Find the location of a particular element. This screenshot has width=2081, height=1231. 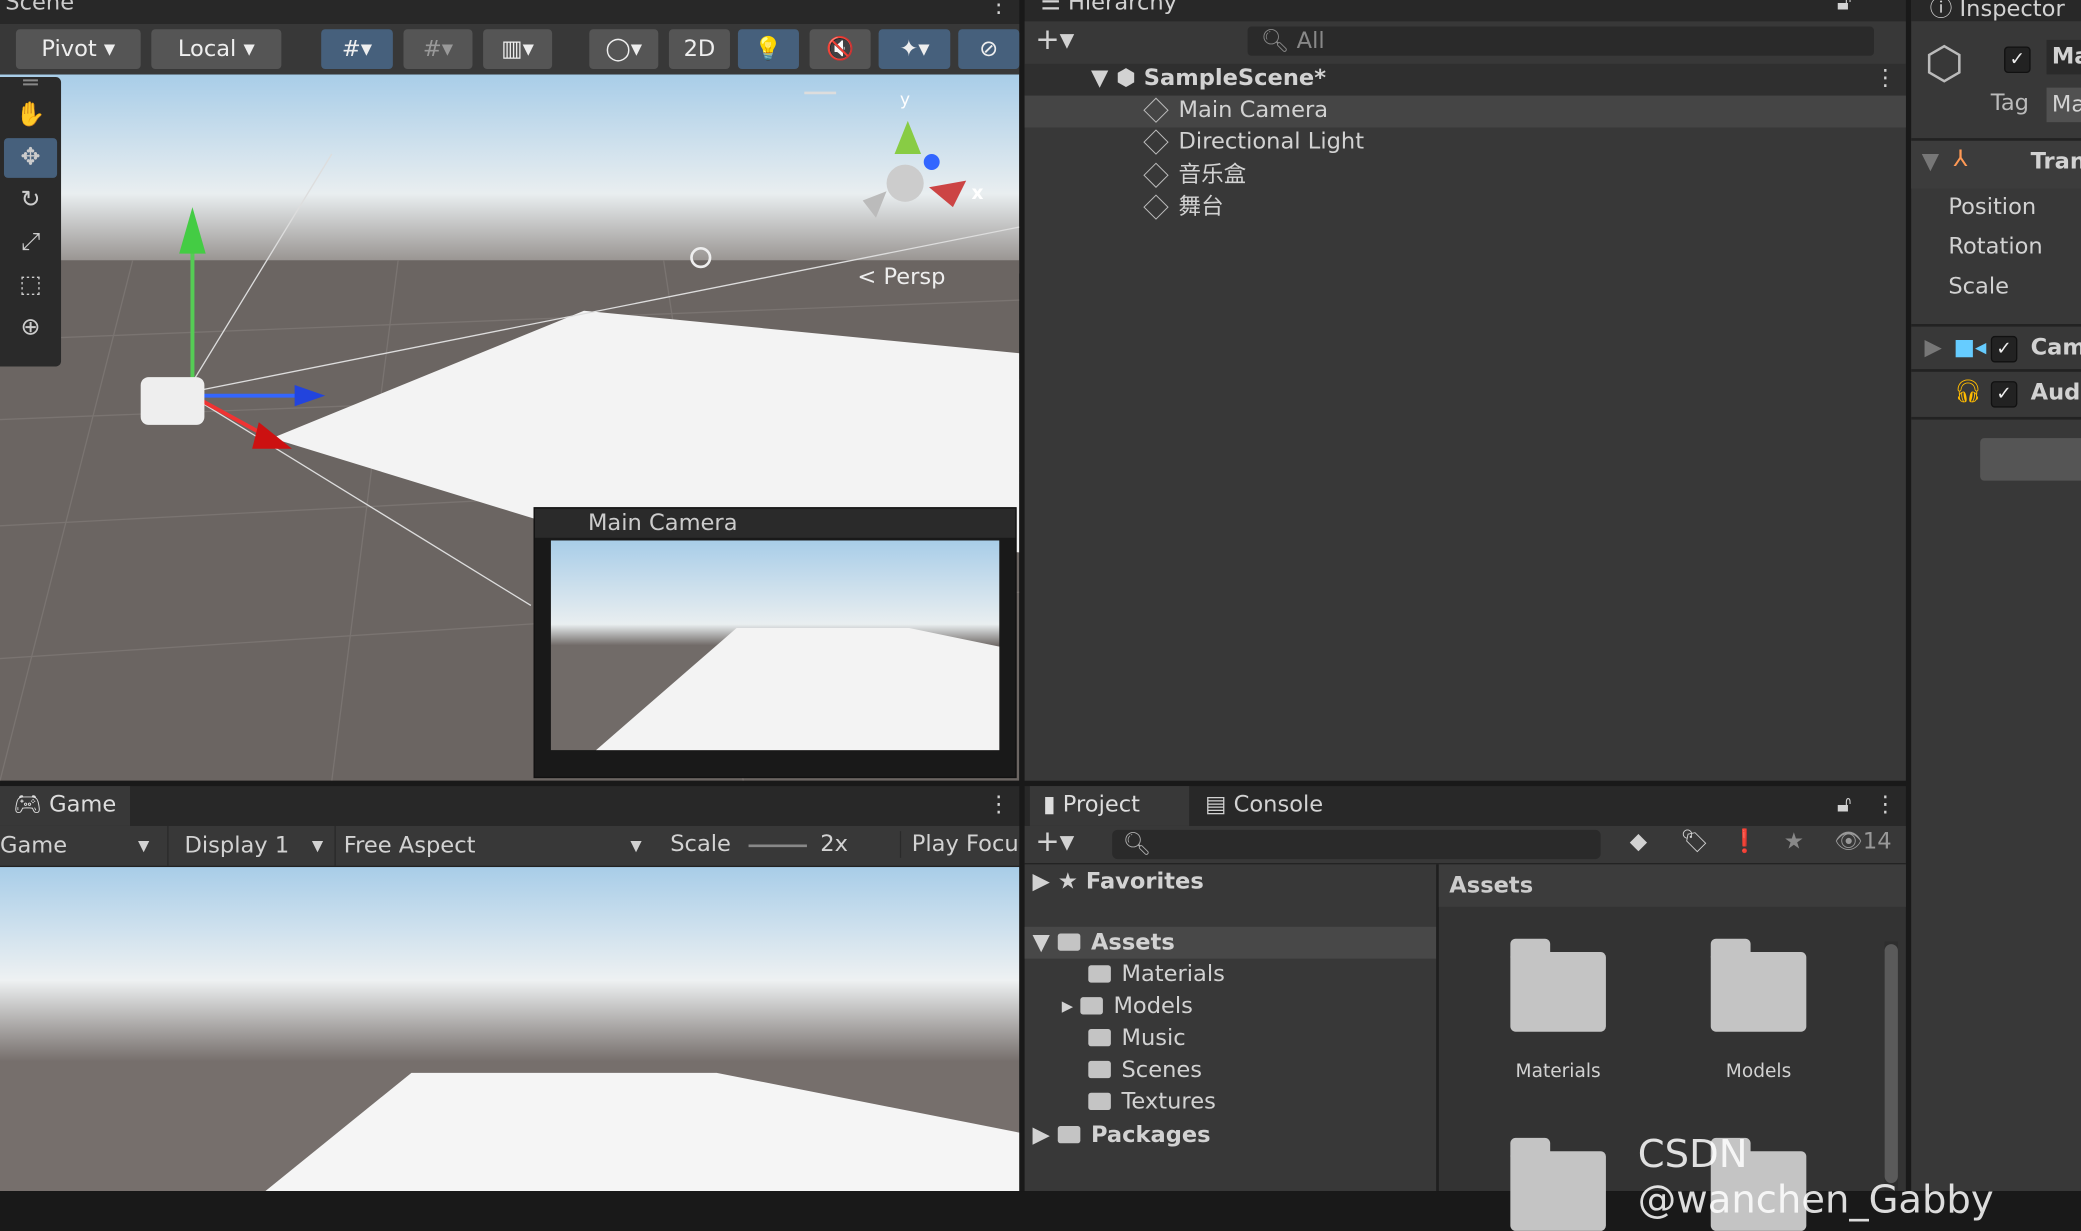

tab-console: ▤ Console is located at coordinates (1264, 804).